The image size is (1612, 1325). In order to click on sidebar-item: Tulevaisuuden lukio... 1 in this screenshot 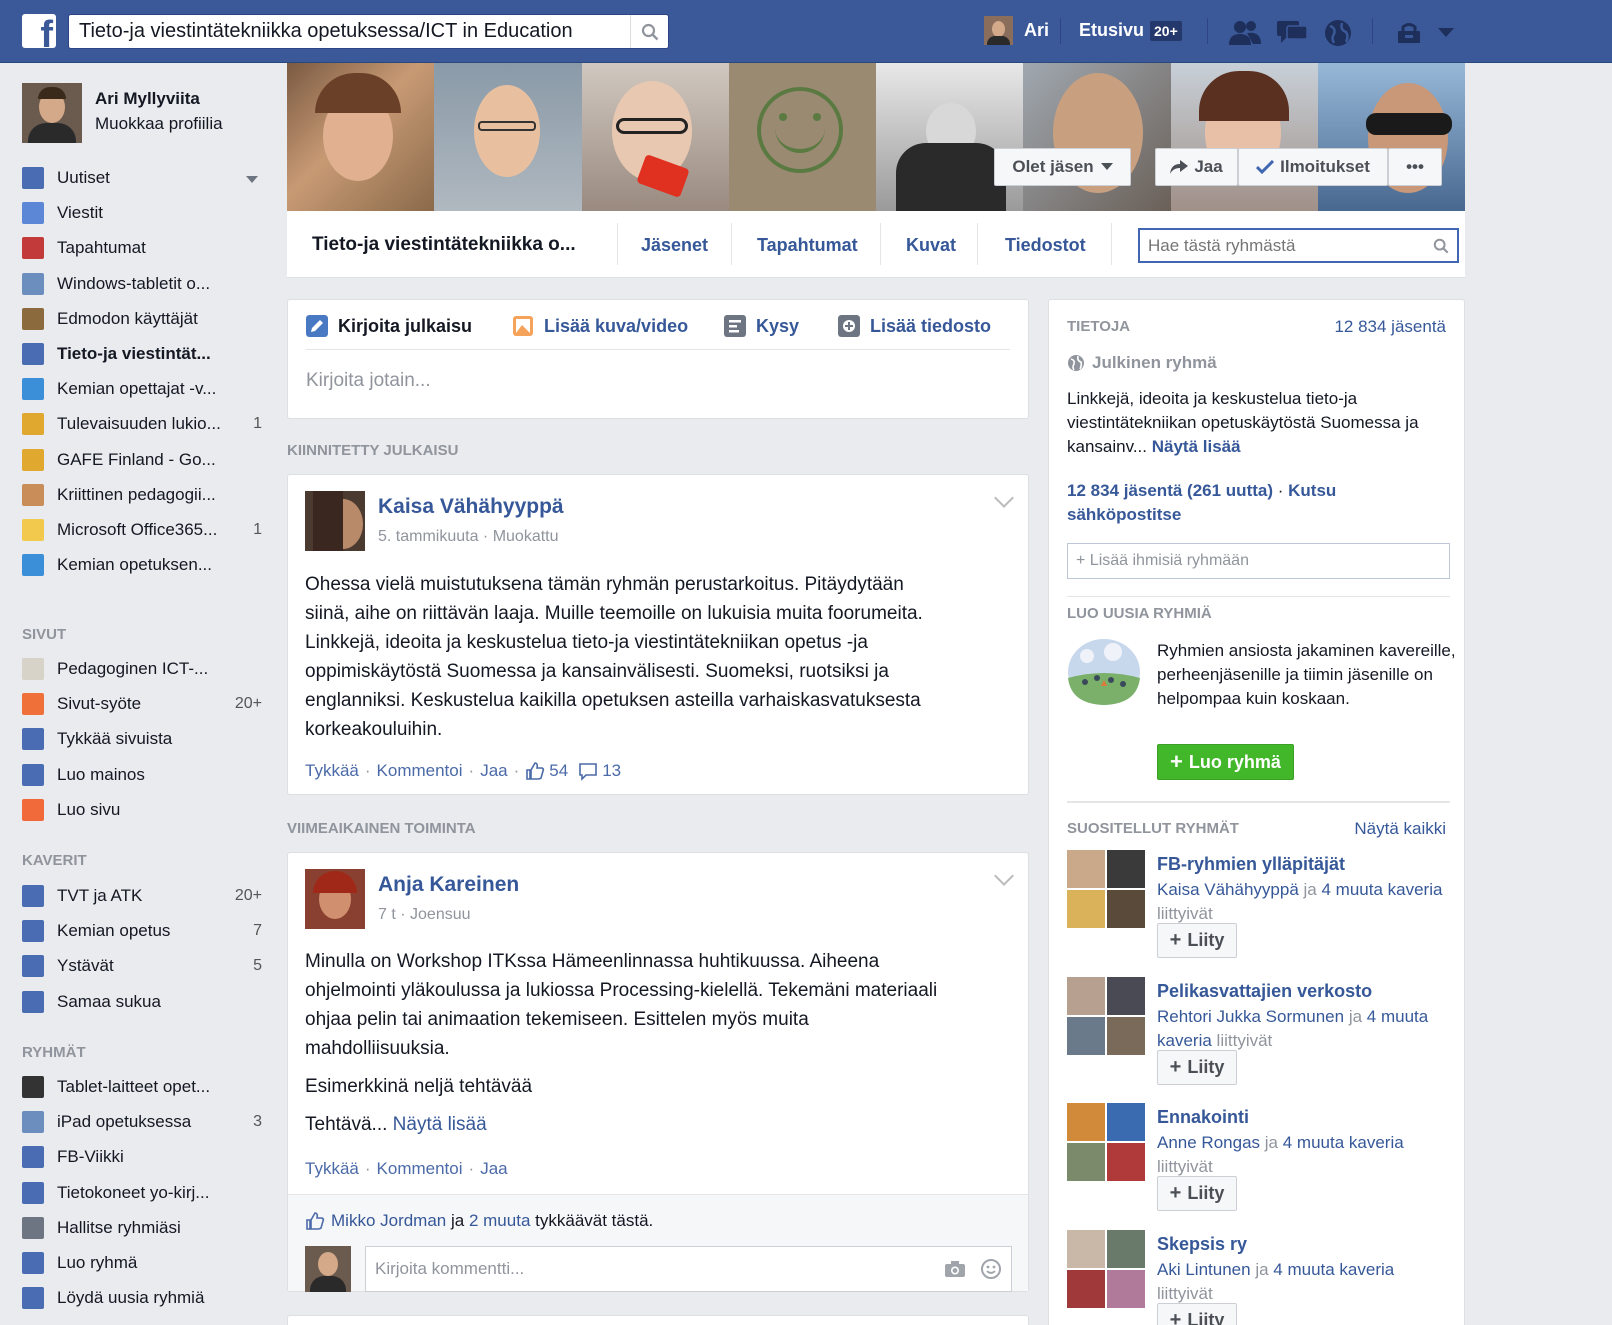, I will do `click(142, 424)`.